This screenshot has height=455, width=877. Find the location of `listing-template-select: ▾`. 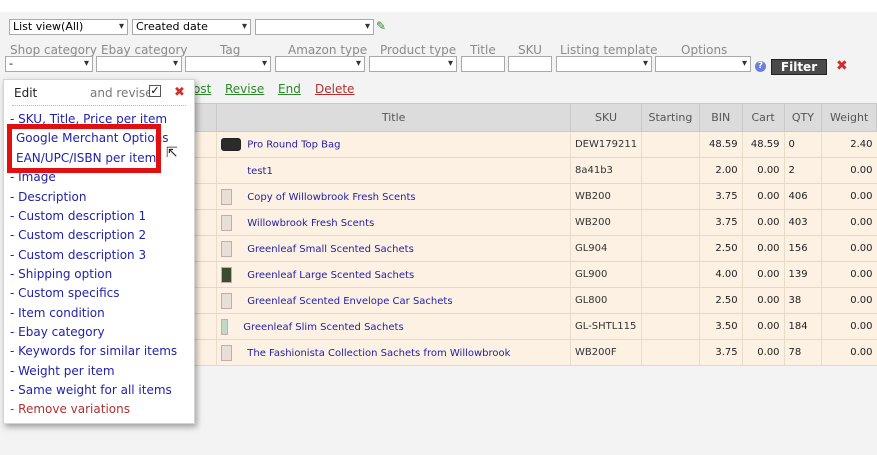

listing-template-select: ▾ is located at coordinates (604, 64).